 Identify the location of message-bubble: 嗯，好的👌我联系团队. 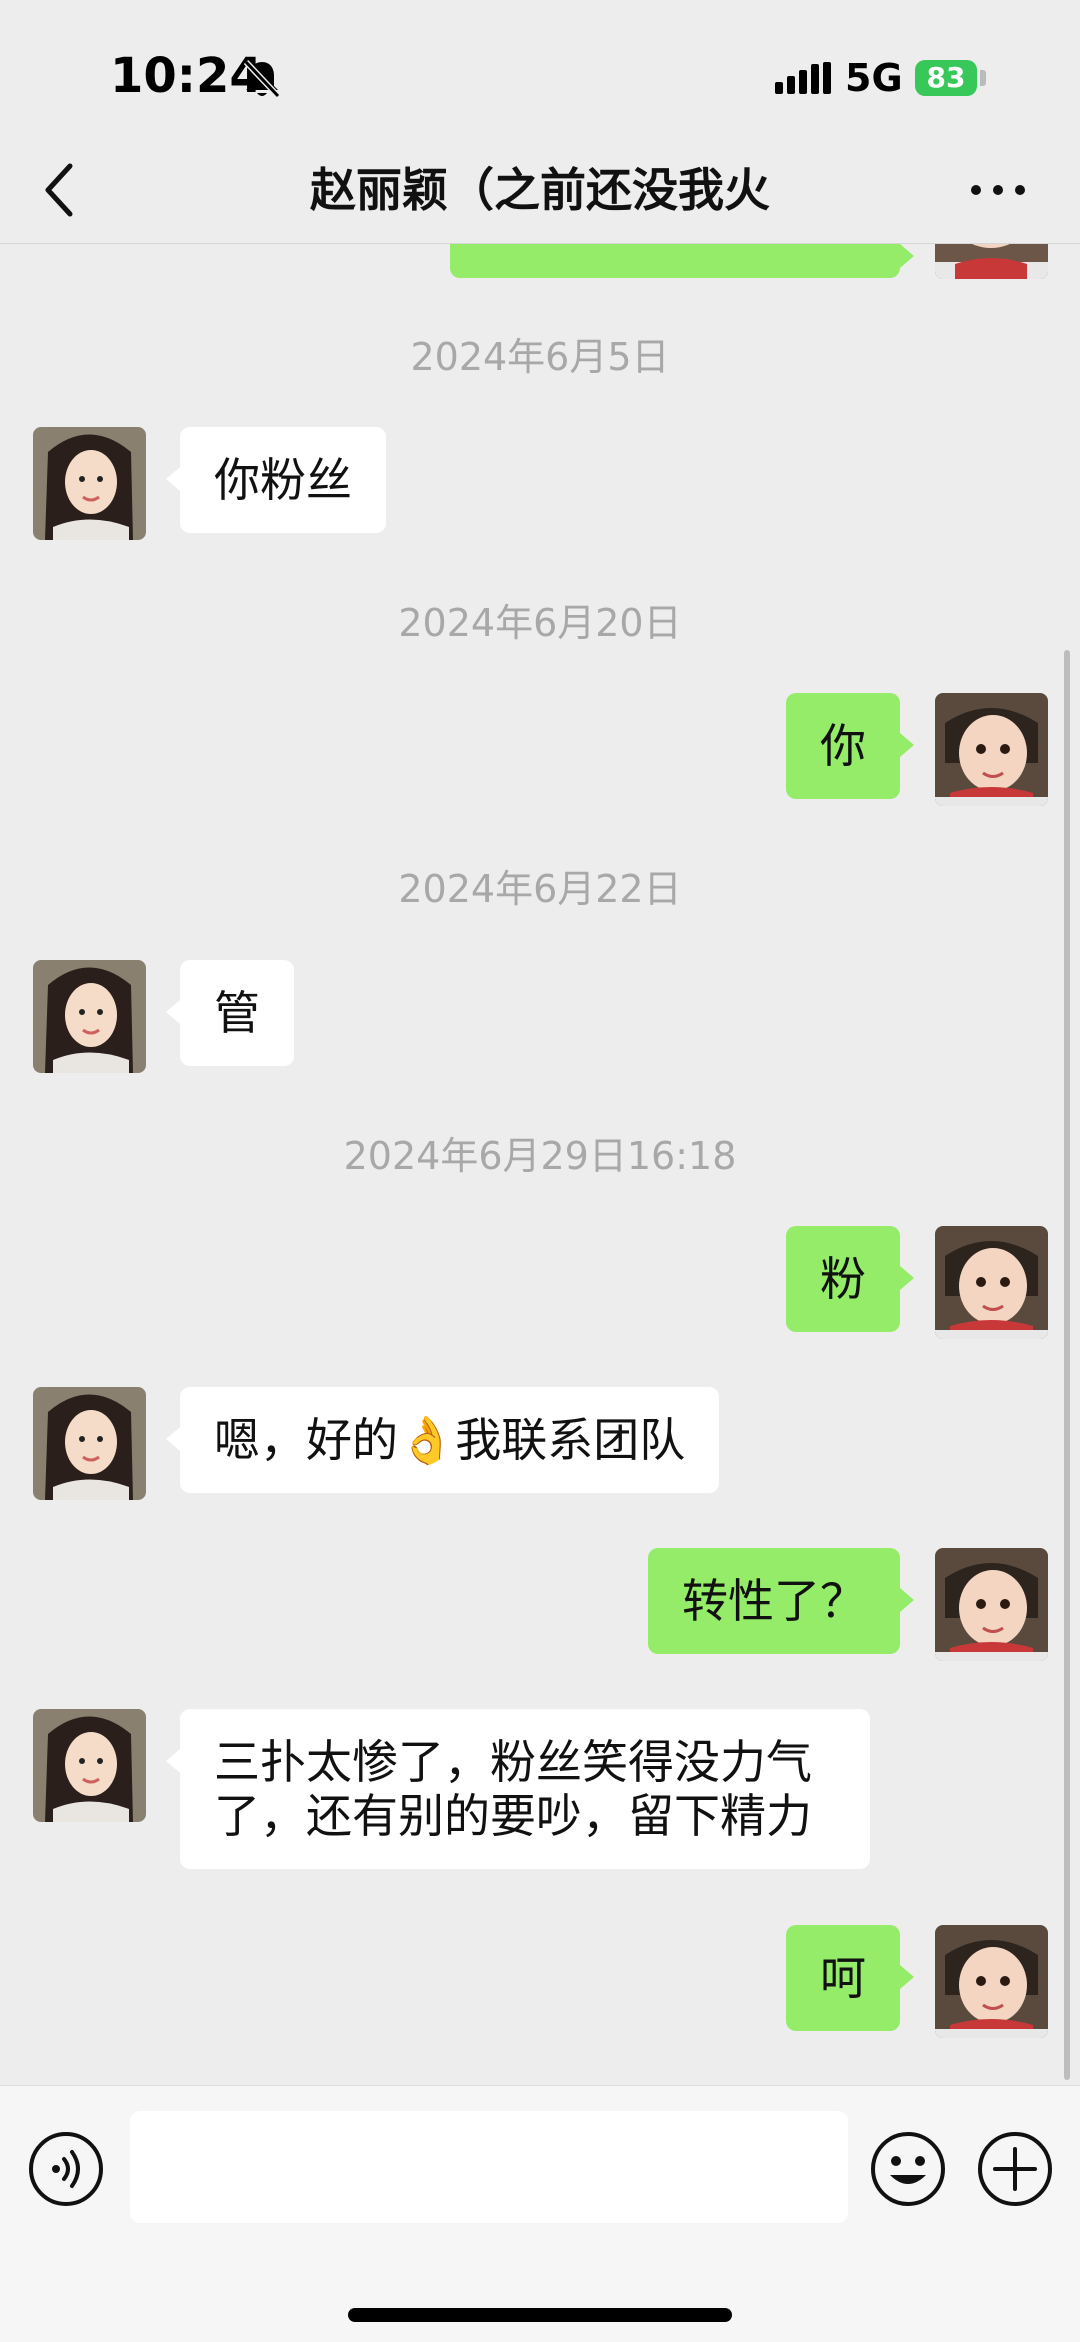
(442, 1440).